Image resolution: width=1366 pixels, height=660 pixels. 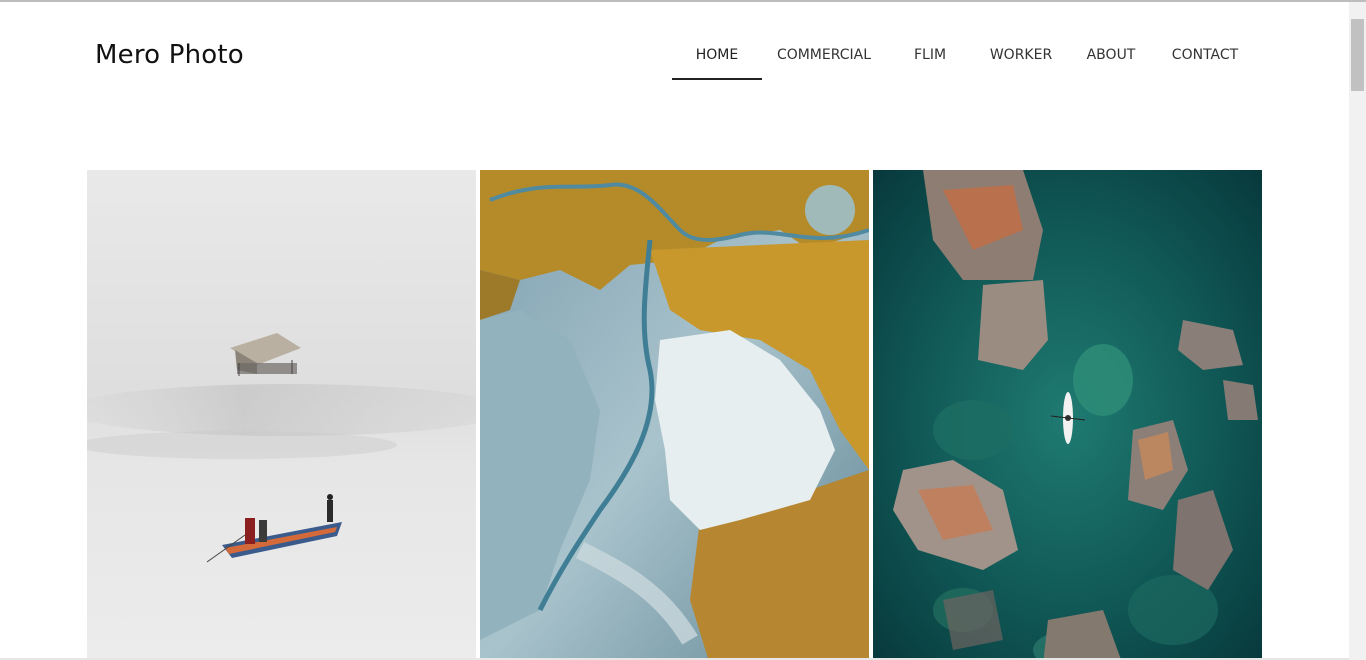 What do you see at coordinates (717, 61) in the screenshot?
I see `nav-item-home: HOME` at bounding box center [717, 61].